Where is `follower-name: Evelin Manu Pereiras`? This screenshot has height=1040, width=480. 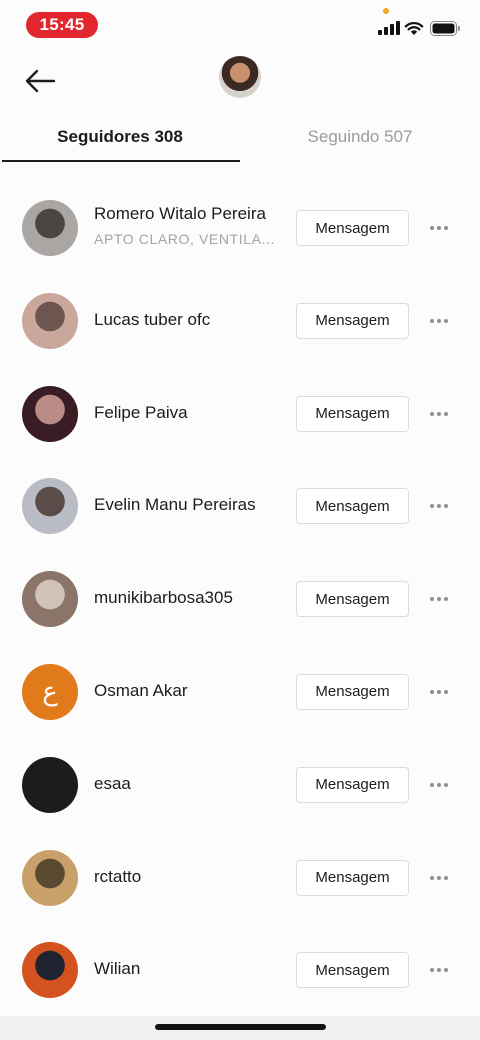
follower-name: Evelin Manu Pereiras is located at coordinates (190, 505).